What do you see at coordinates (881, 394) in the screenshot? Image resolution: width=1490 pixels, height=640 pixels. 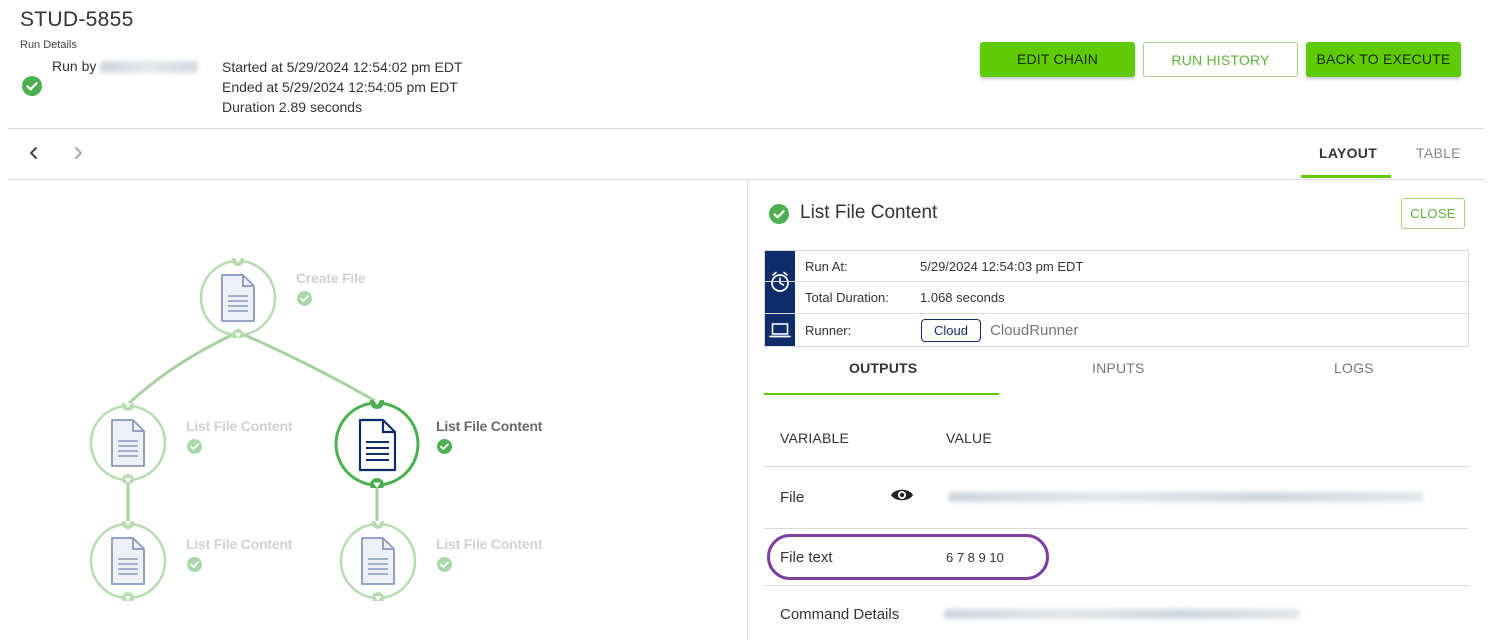 I see `tab-outputs-indicator` at bounding box center [881, 394].